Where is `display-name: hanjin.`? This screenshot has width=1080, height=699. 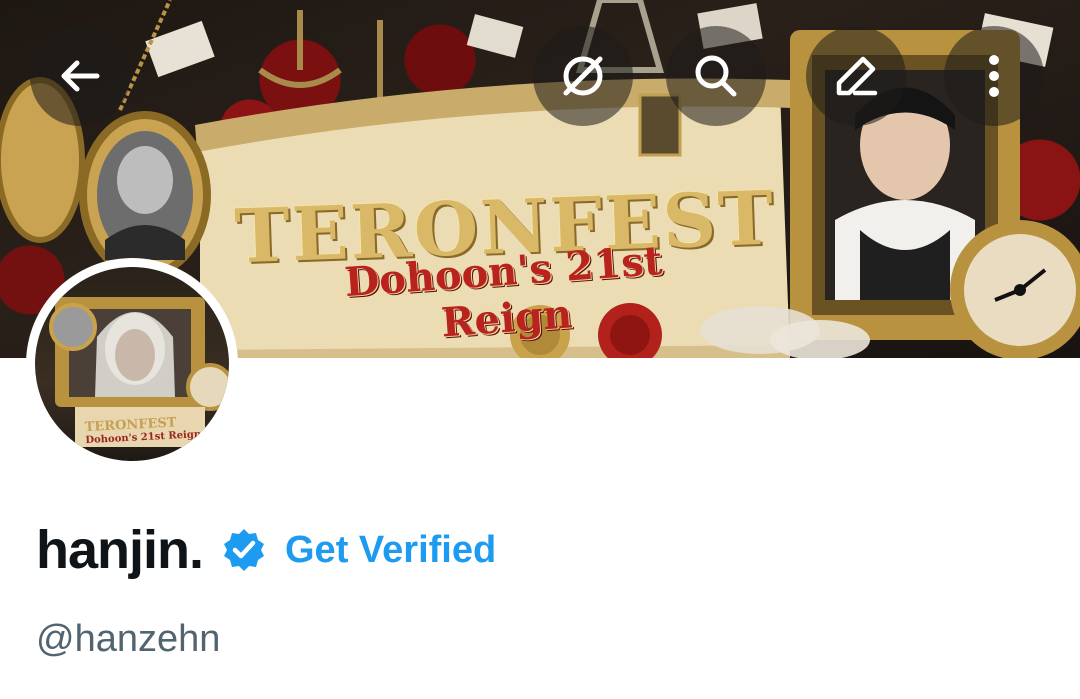 display-name: hanjin. is located at coordinates (120, 550).